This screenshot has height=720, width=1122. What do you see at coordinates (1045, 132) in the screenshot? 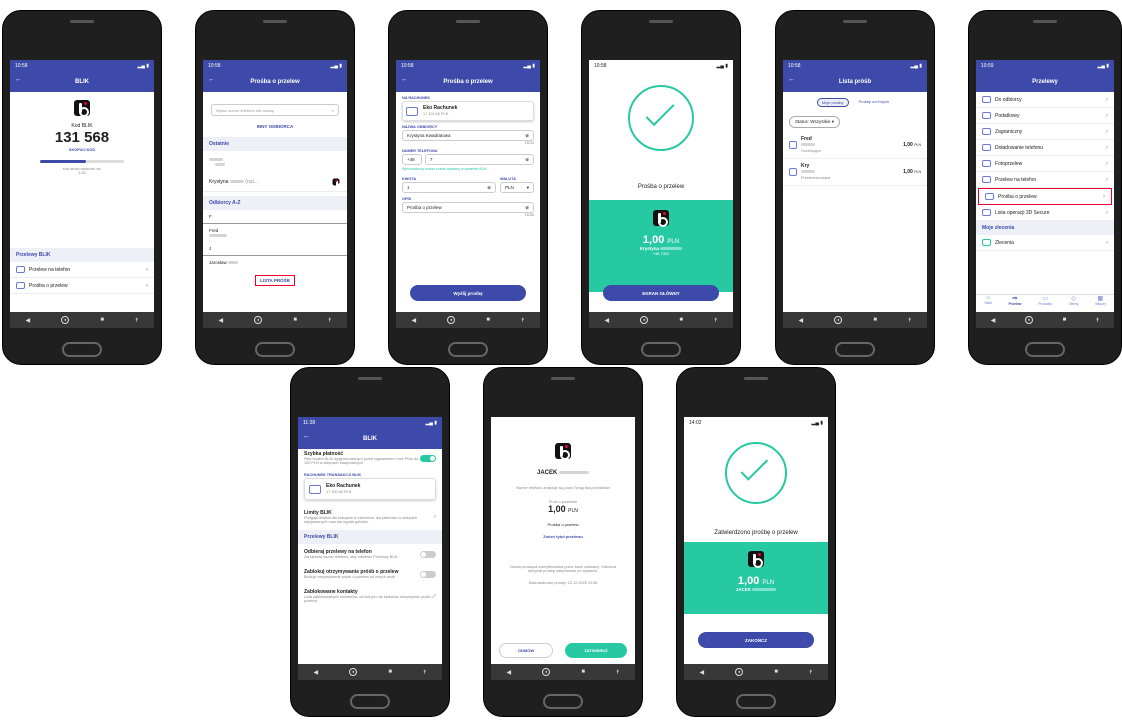
I see `menu-item-2: Zagraniczny ›` at bounding box center [1045, 132].